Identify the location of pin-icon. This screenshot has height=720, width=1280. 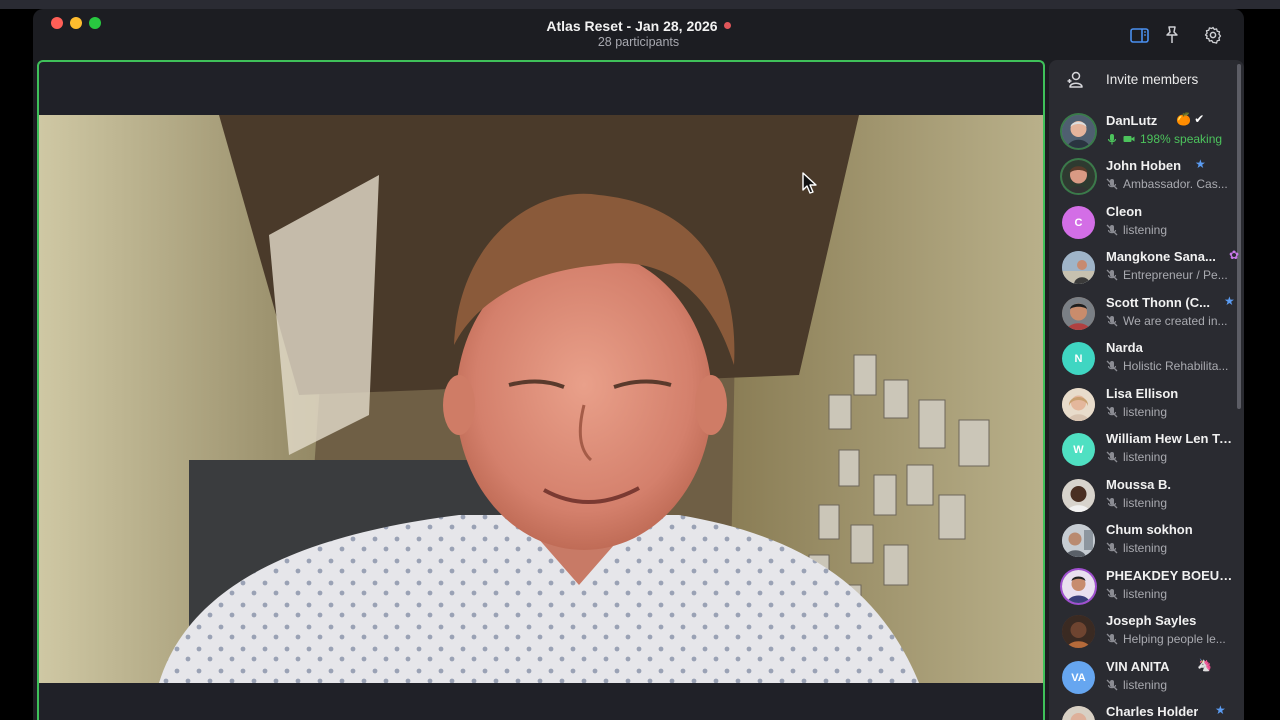
(1172, 35).